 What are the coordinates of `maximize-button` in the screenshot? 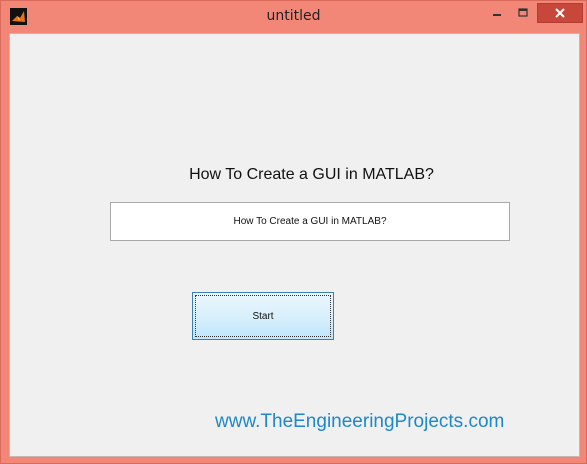 It's located at (523, 13).